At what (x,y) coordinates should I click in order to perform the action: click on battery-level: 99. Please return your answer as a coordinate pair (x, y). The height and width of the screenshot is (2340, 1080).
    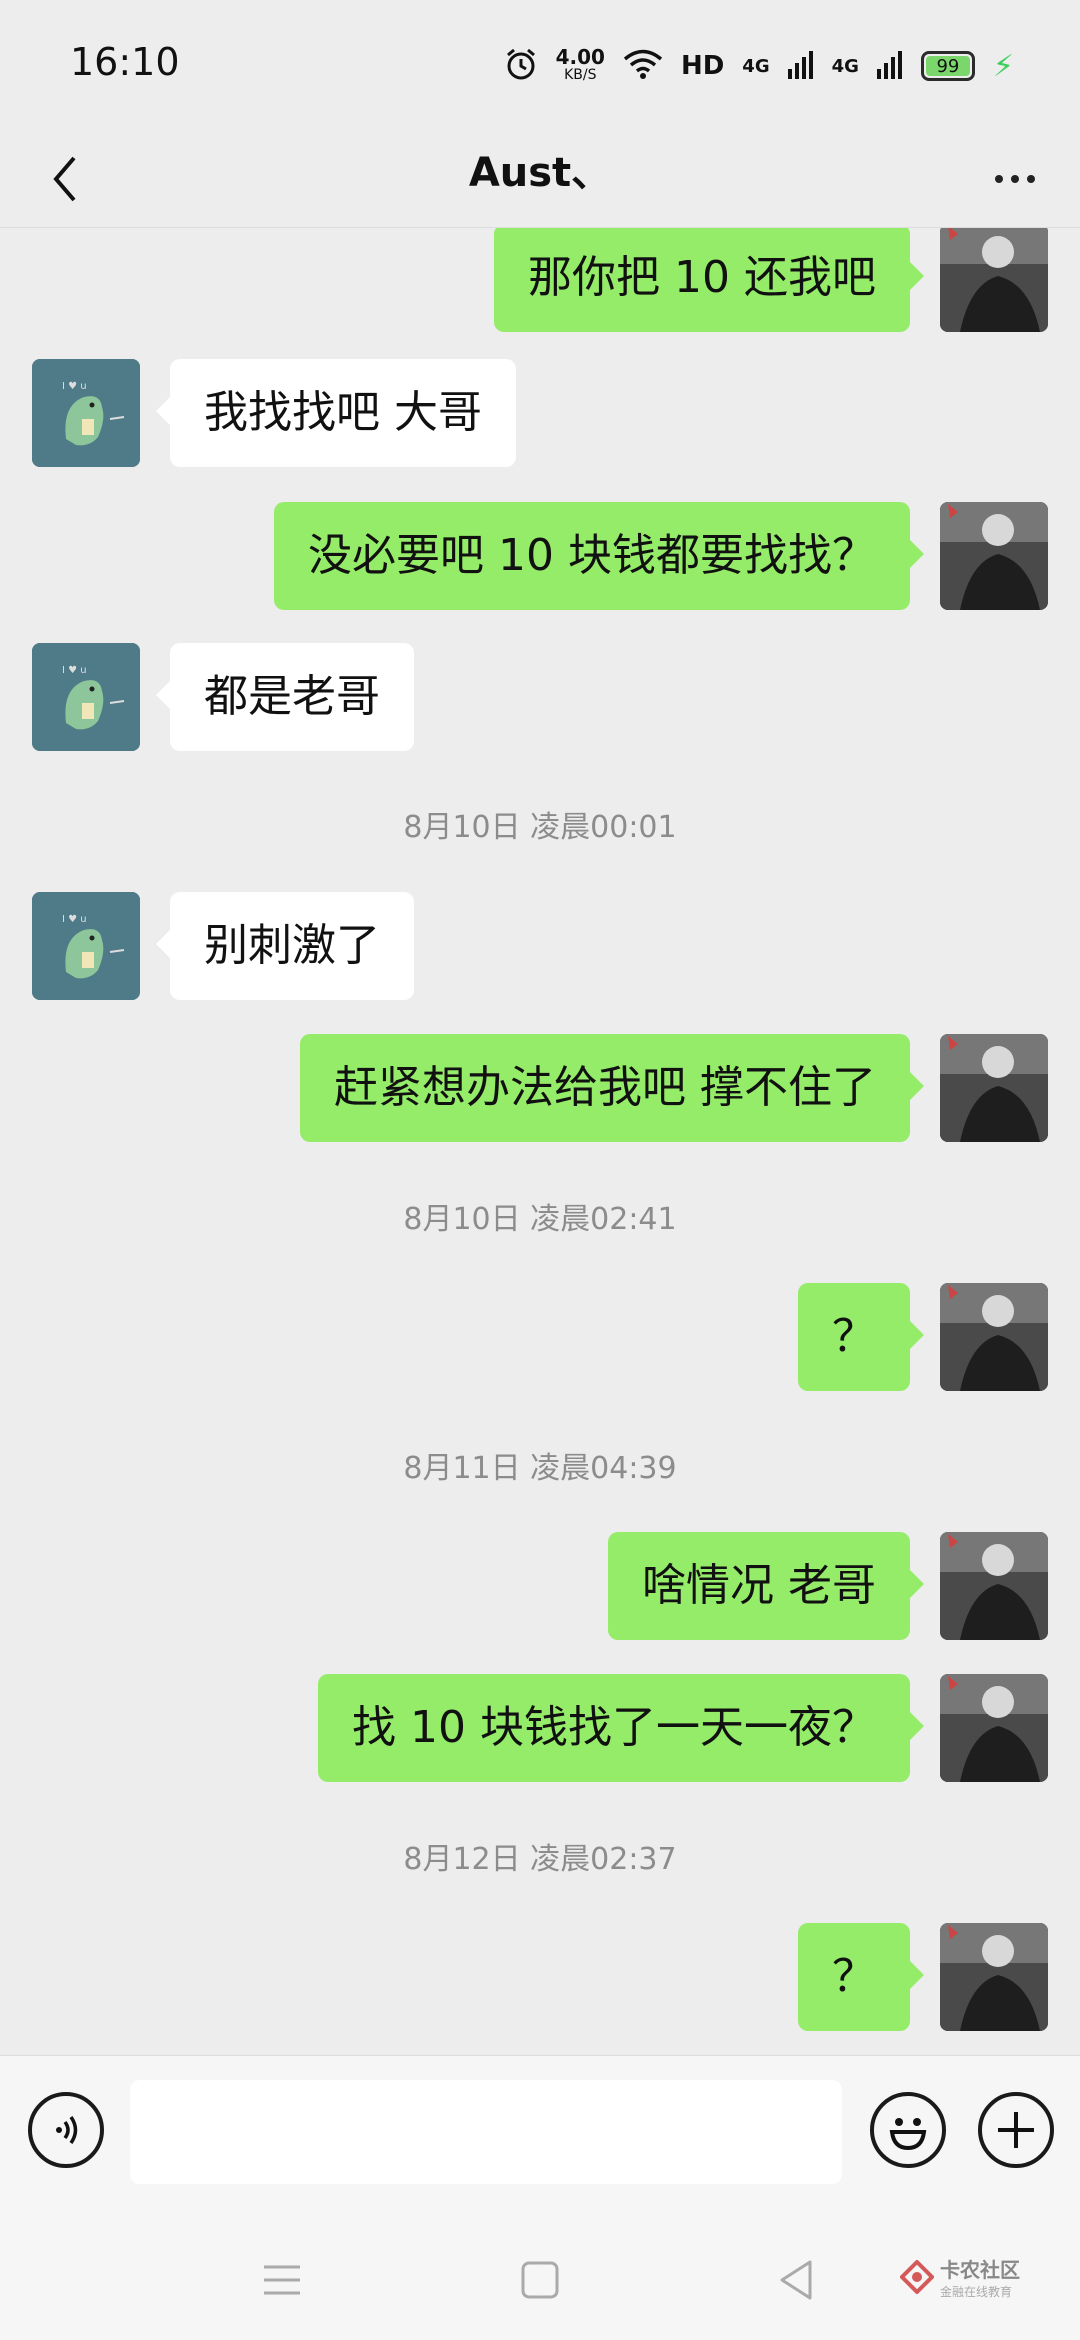
    Looking at the image, I should click on (948, 66).